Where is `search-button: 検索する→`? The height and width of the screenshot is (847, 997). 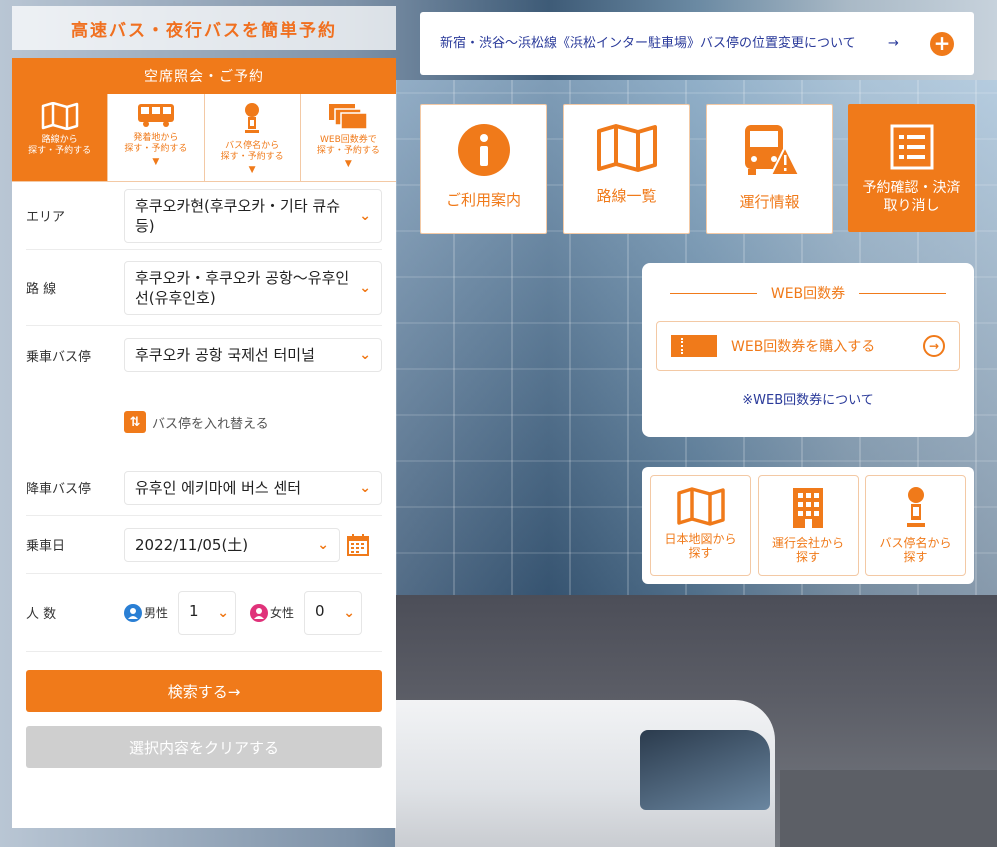 search-button: 検索する→ is located at coordinates (204, 691).